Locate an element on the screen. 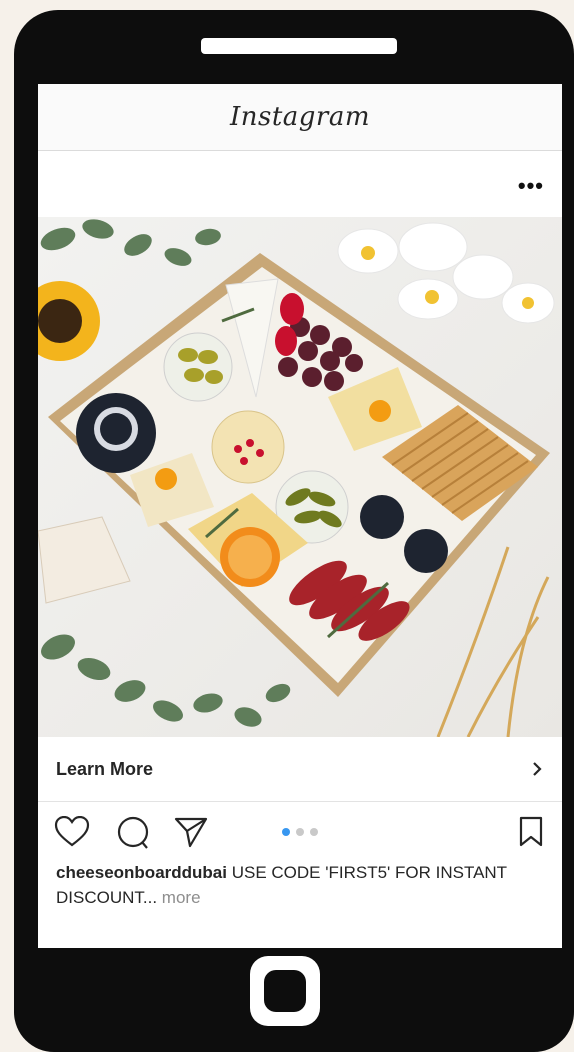 This screenshot has width=574, height=1052. heart-icon is located at coordinates (72, 832).